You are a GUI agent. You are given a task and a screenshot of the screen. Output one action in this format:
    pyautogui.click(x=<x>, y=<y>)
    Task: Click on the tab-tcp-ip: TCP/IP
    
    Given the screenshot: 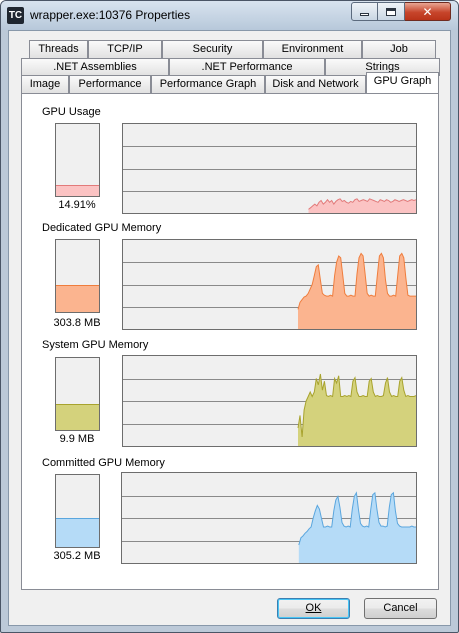 What is the action you would take?
    pyautogui.click(x=125, y=49)
    